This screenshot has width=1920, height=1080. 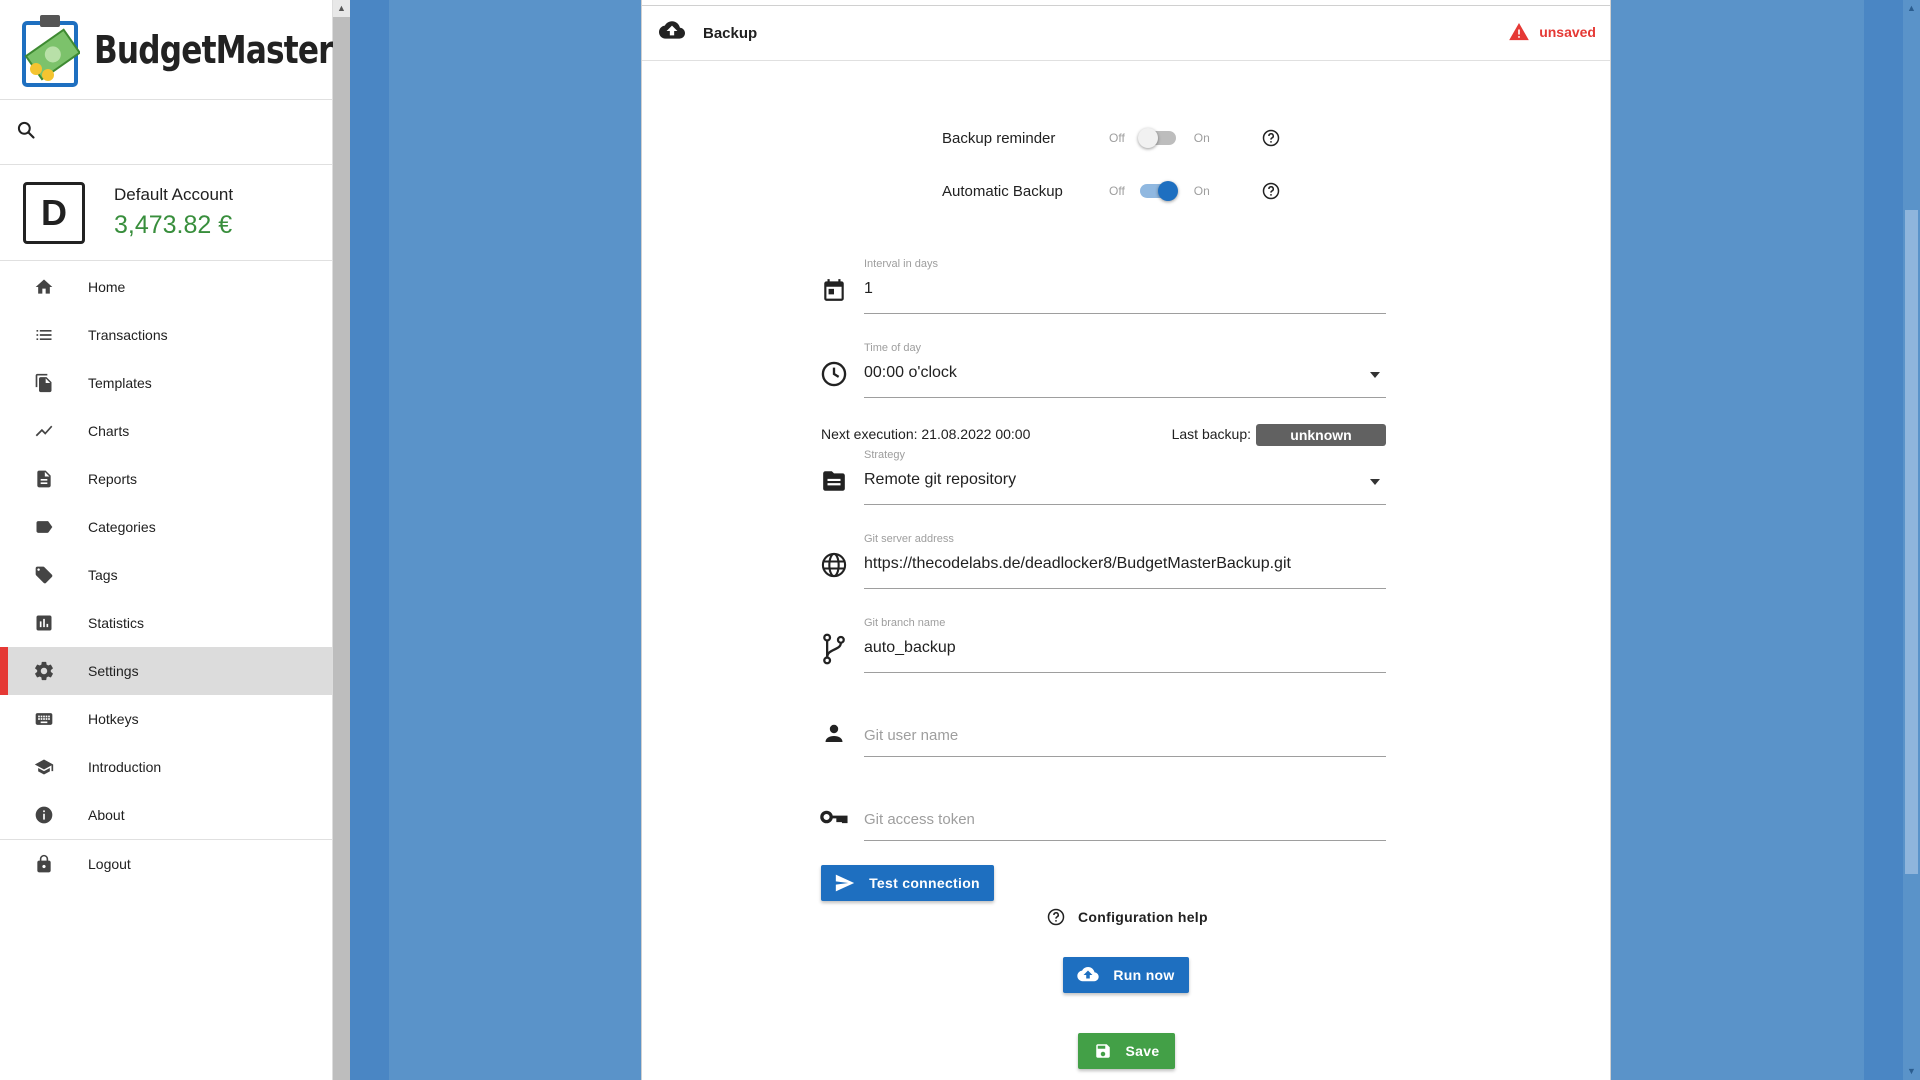 What do you see at coordinates (103, 575) in the screenshot?
I see `sidebar-item-label: Tags` at bounding box center [103, 575].